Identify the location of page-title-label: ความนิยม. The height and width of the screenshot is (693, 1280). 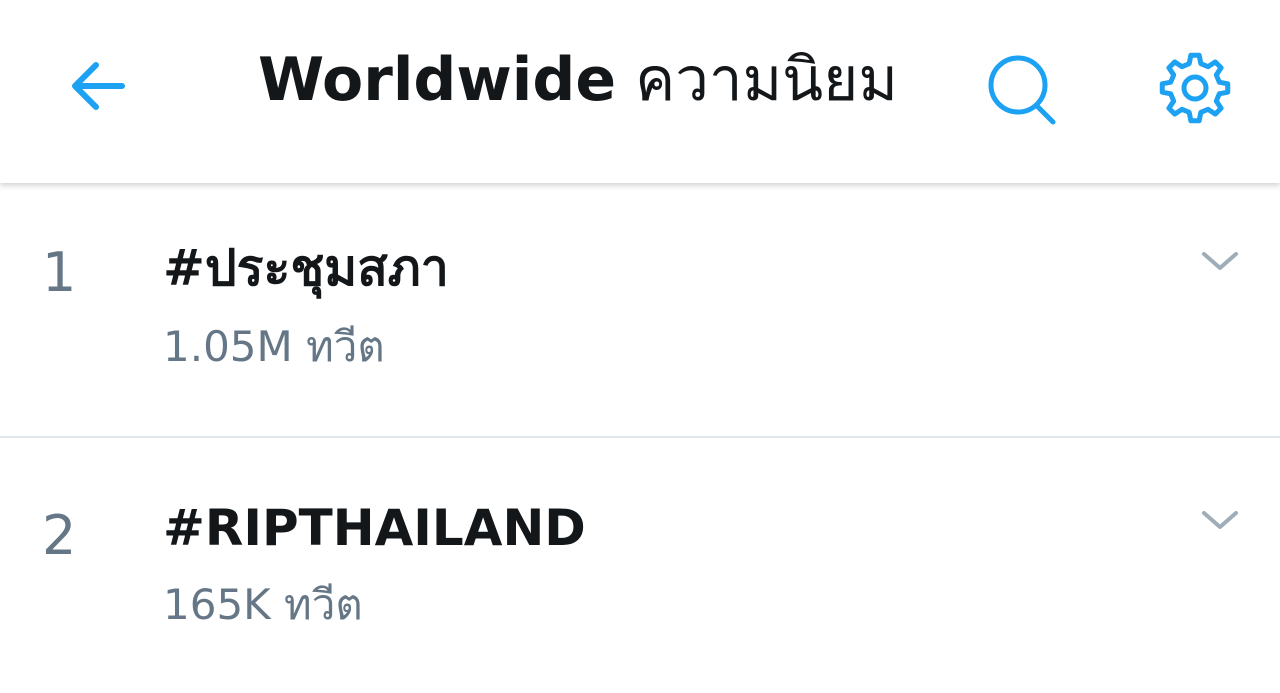
(766, 80).